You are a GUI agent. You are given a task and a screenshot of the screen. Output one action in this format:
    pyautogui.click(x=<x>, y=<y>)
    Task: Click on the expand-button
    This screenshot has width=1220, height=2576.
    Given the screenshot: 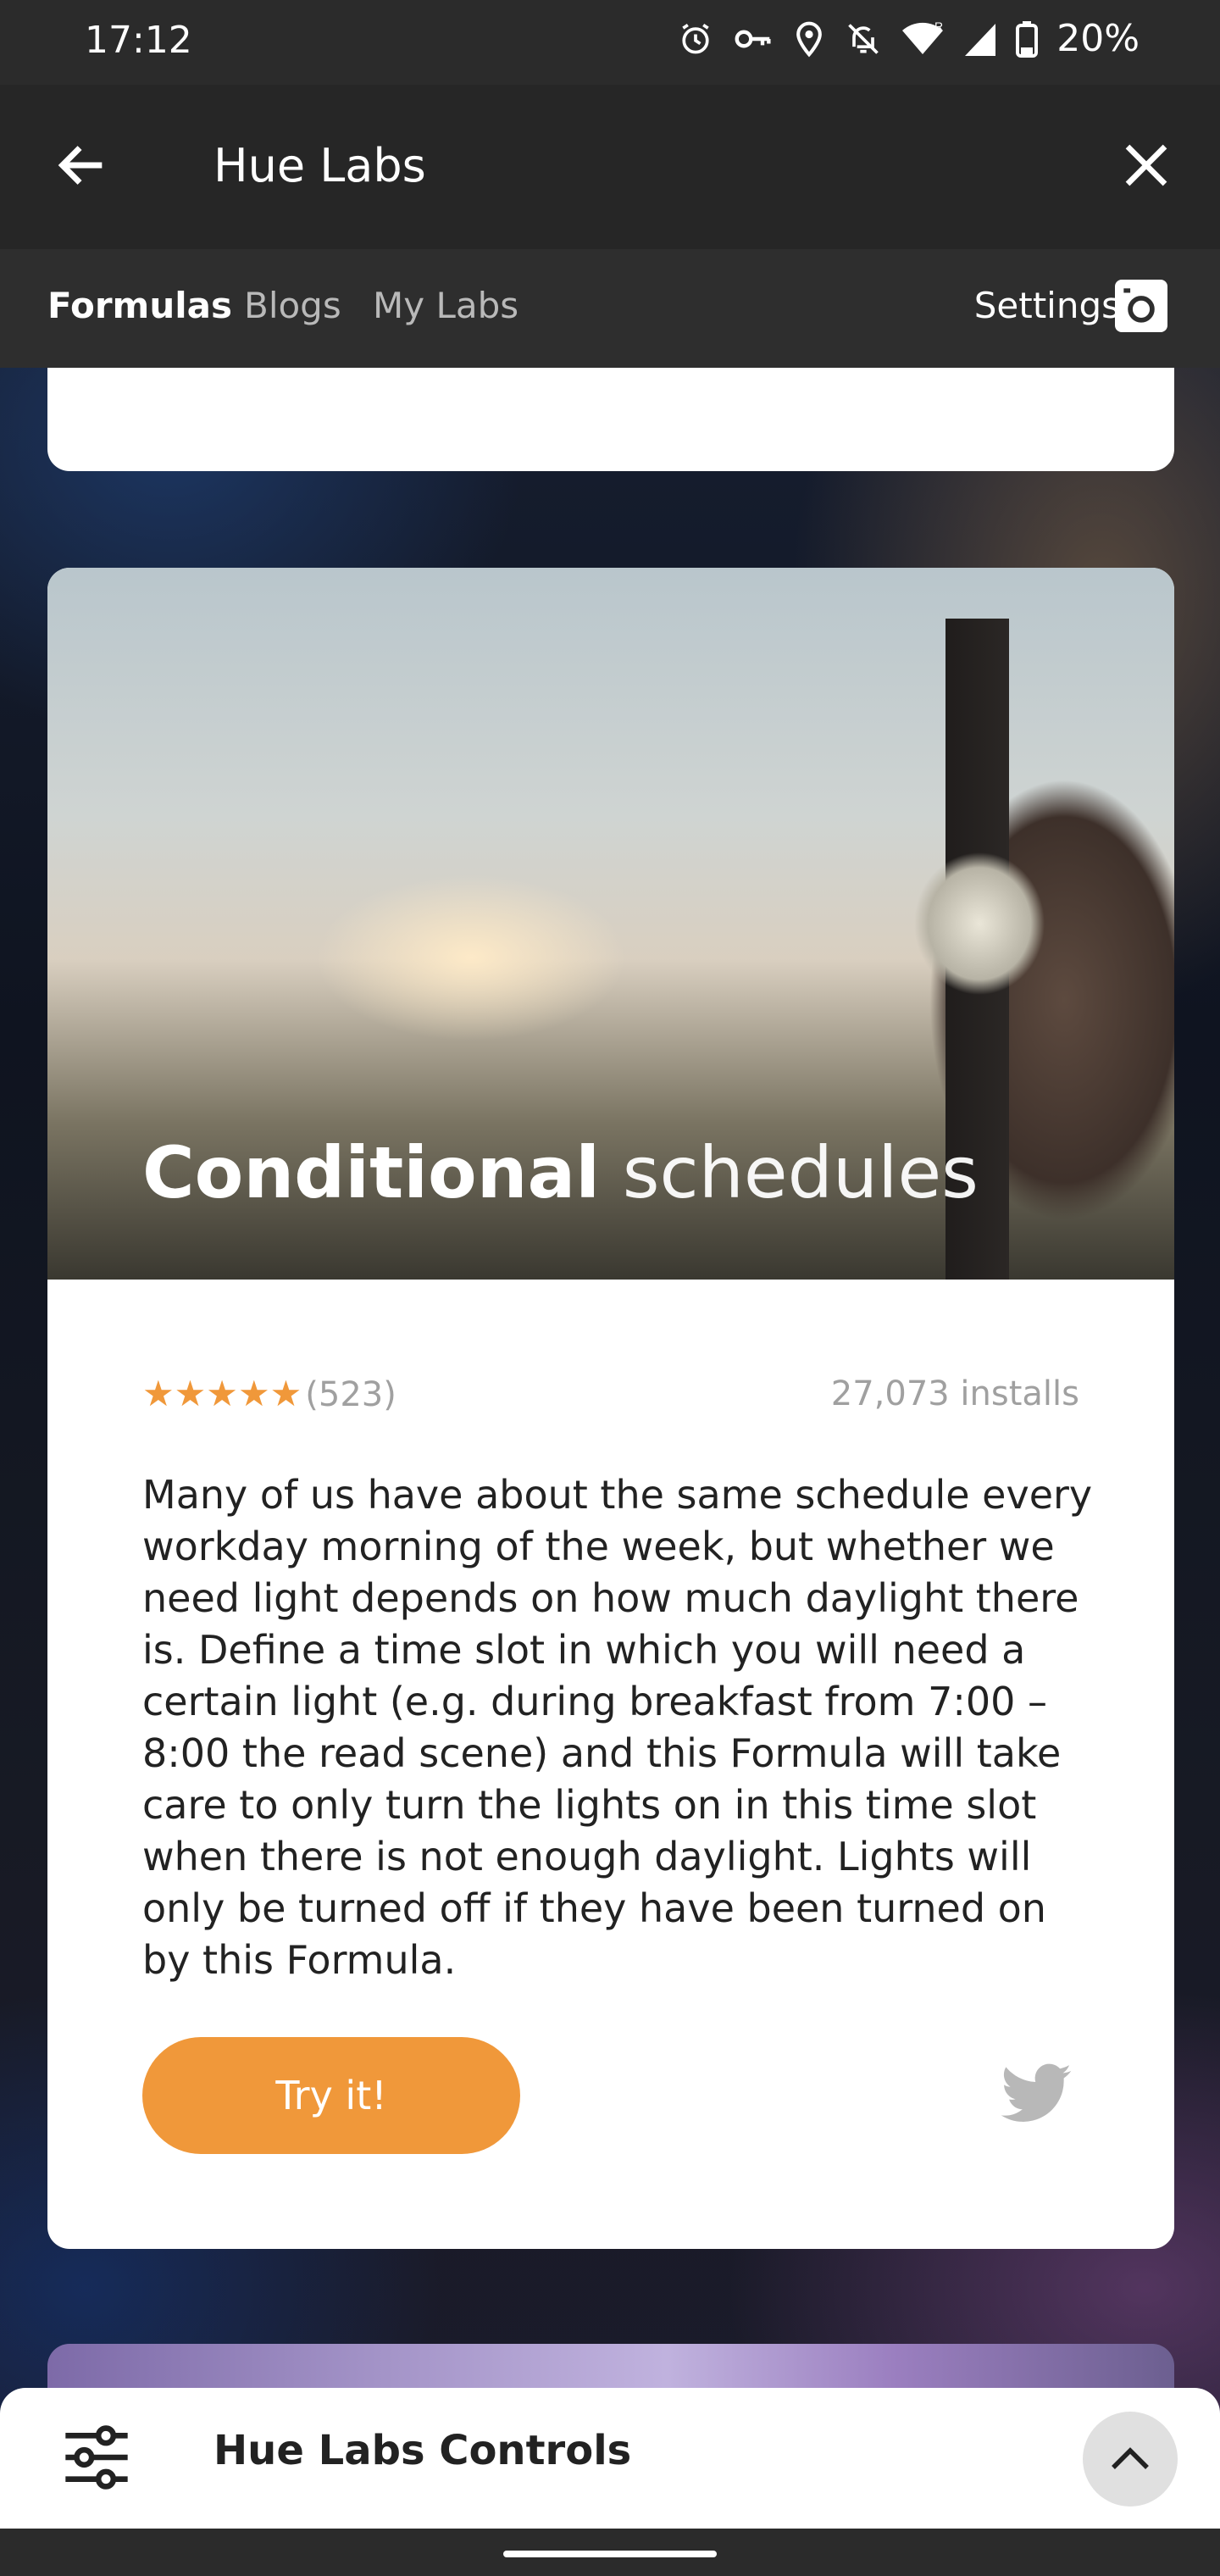 What is the action you would take?
    pyautogui.click(x=1130, y=2459)
    